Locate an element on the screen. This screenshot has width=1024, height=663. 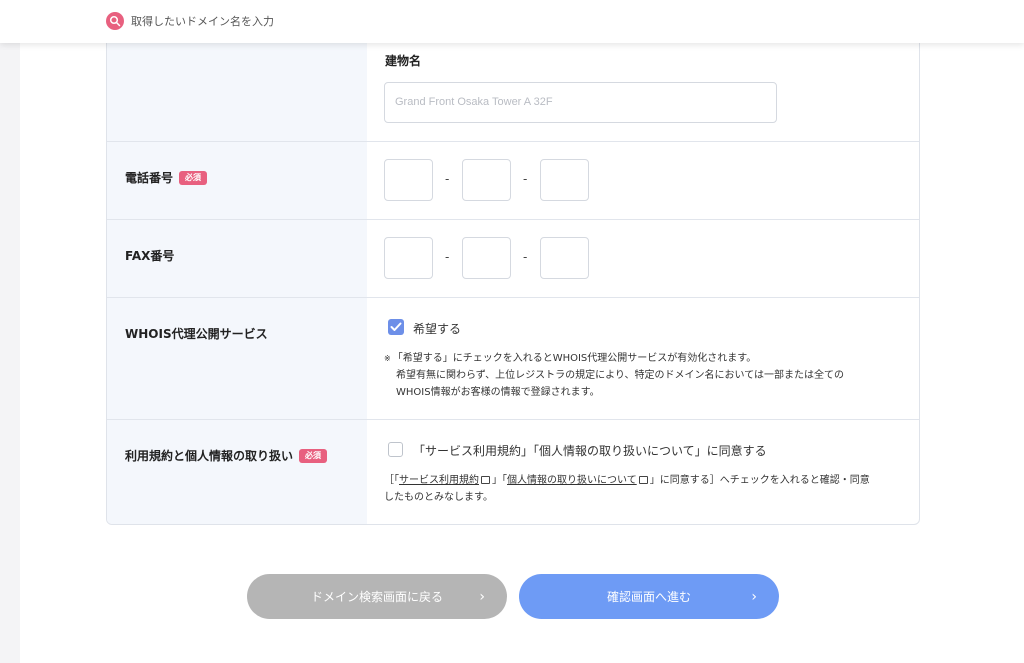
fax-row-label: FAX番号 is located at coordinates (149, 255).